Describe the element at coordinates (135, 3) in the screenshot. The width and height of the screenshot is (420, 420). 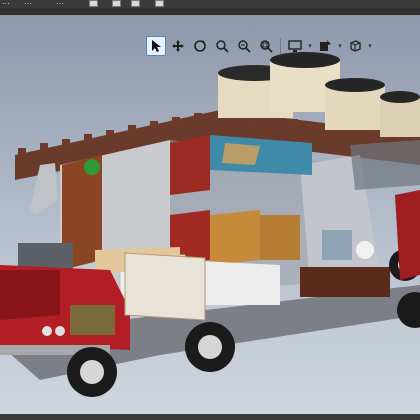
I see `redo-icon` at that location.